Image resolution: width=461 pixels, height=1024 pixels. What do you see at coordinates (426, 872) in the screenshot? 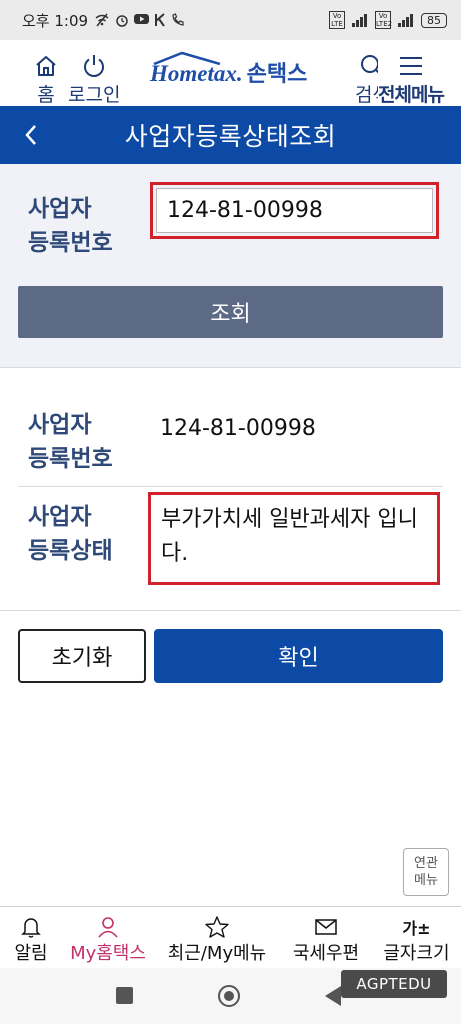
I see `related-menu-button: 연관 메뉴` at bounding box center [426, 872].